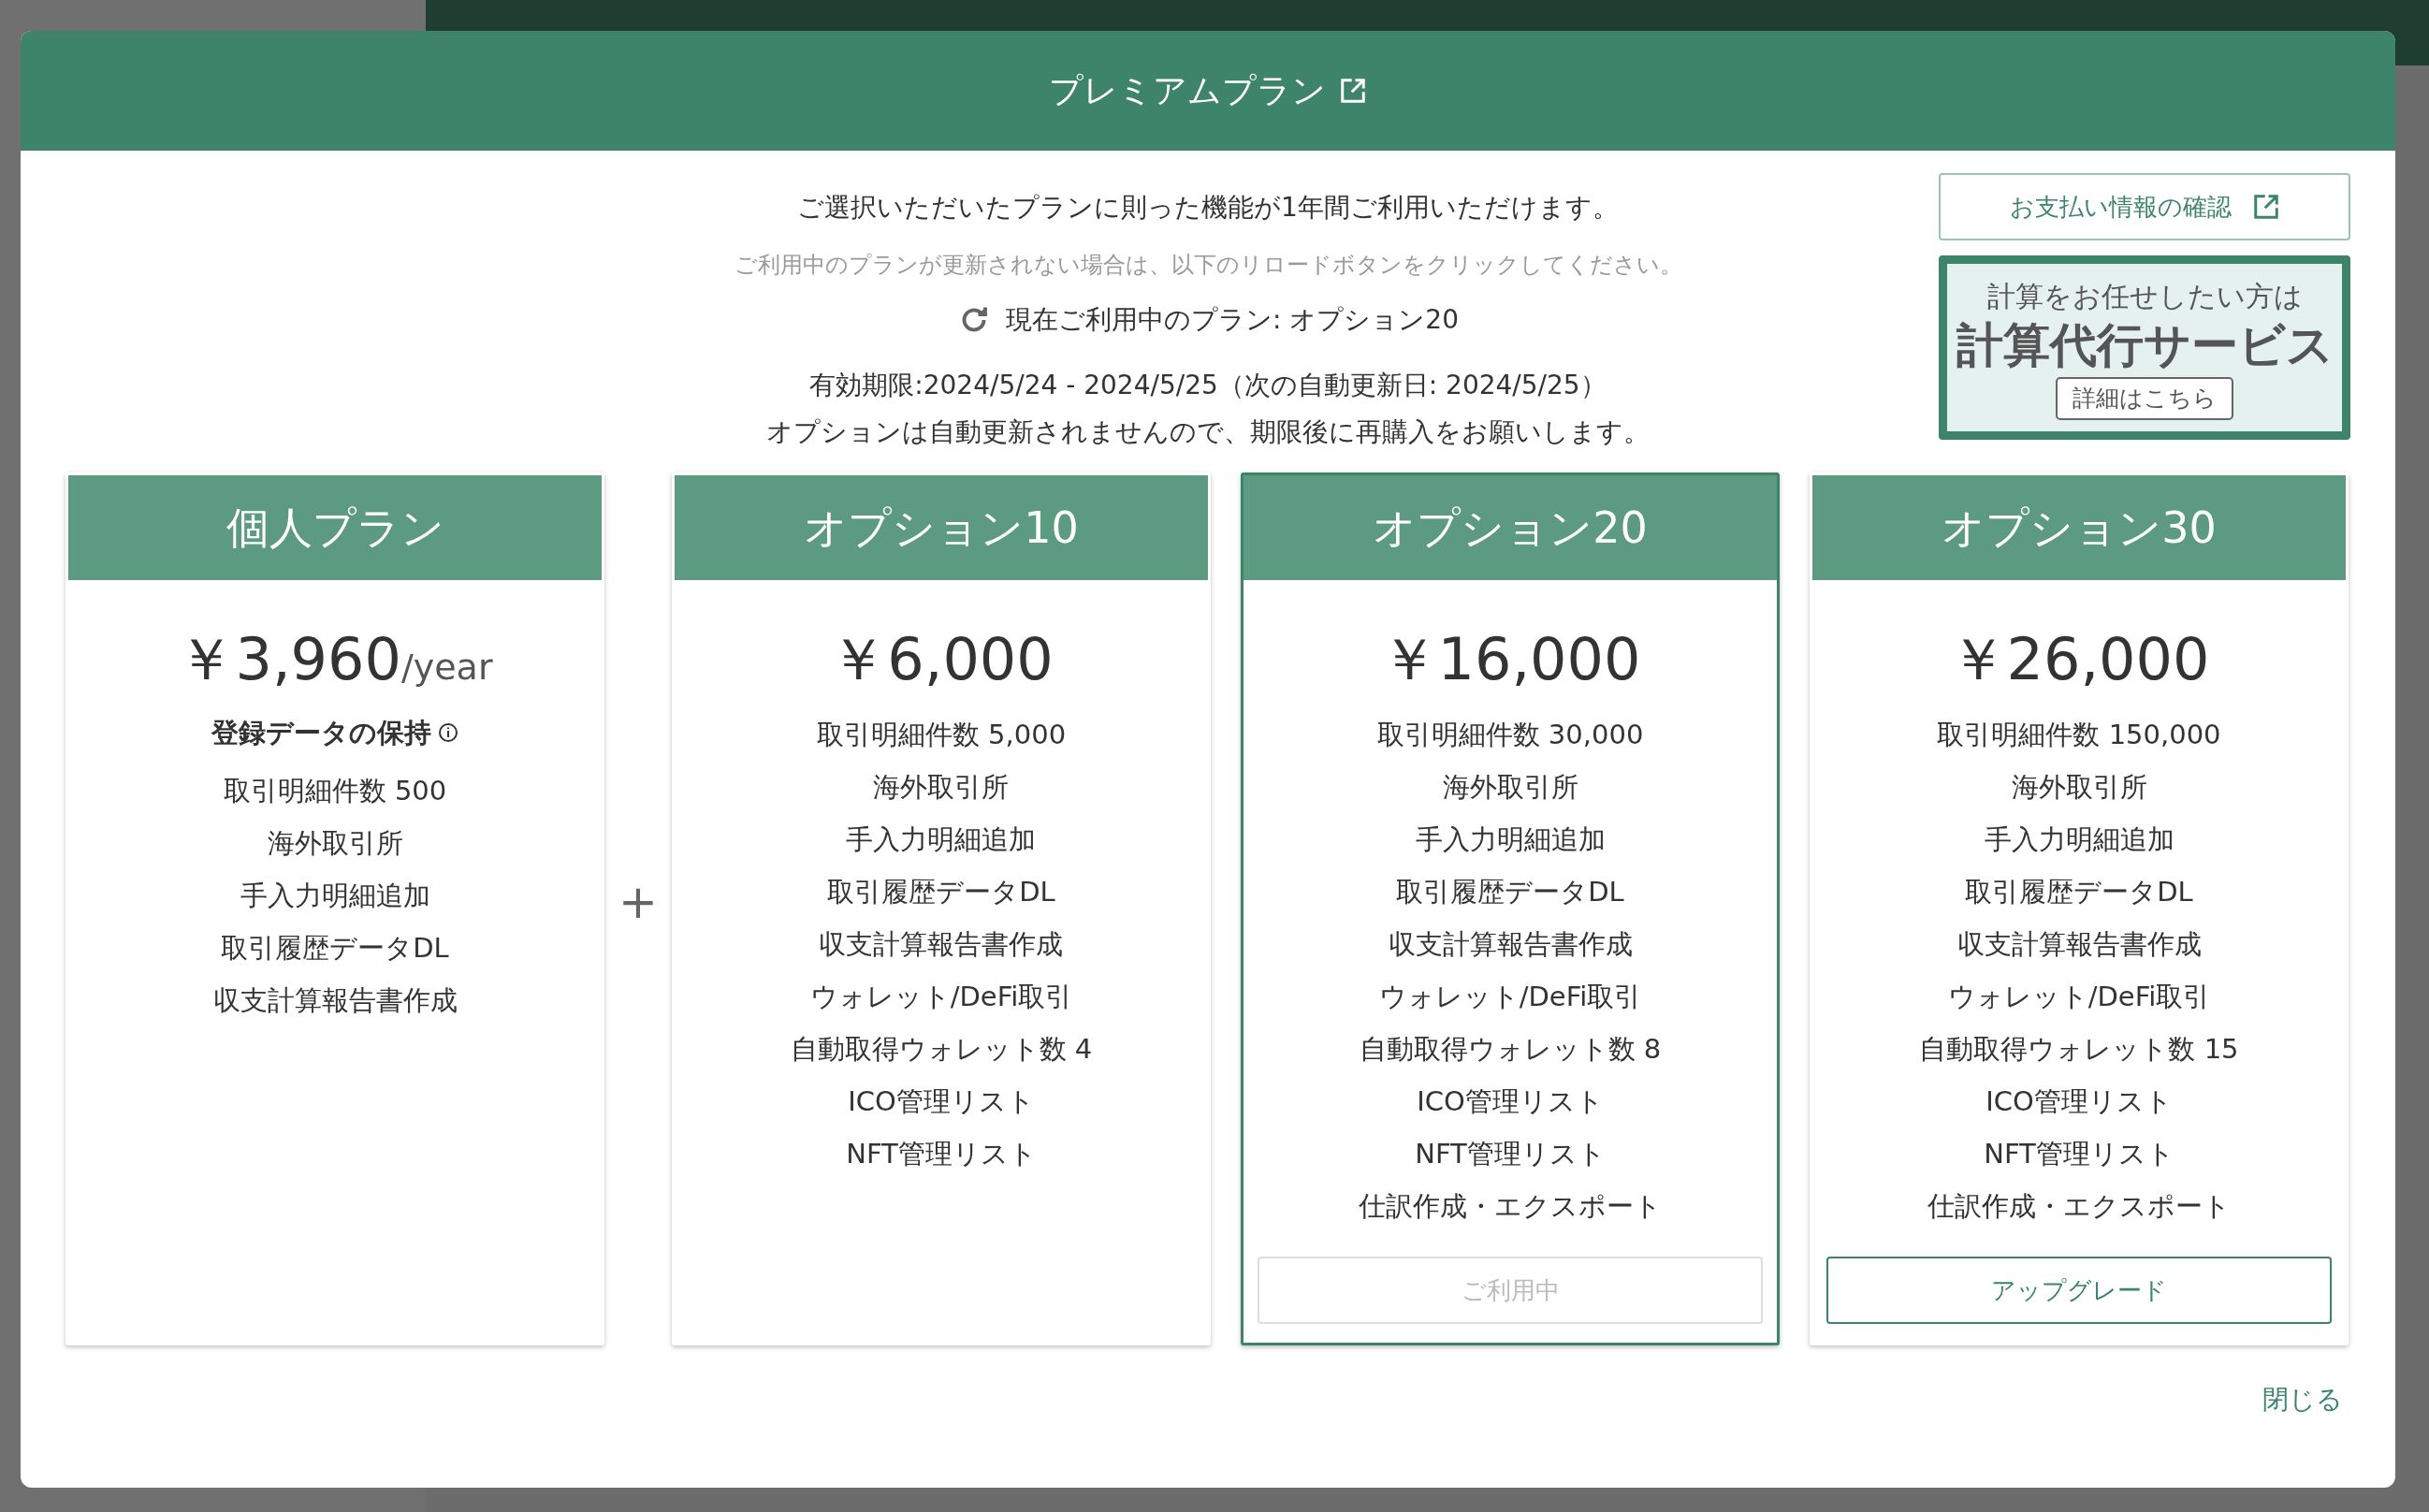 This screenshot has height=1512, width=2429. What do you see at coordinates (1208, 432) in the screenshot?
I see `renewal-note: オプションは自動更新されませんので、期限後に再購入をお願いします。` at bounding box center [1208, 432].